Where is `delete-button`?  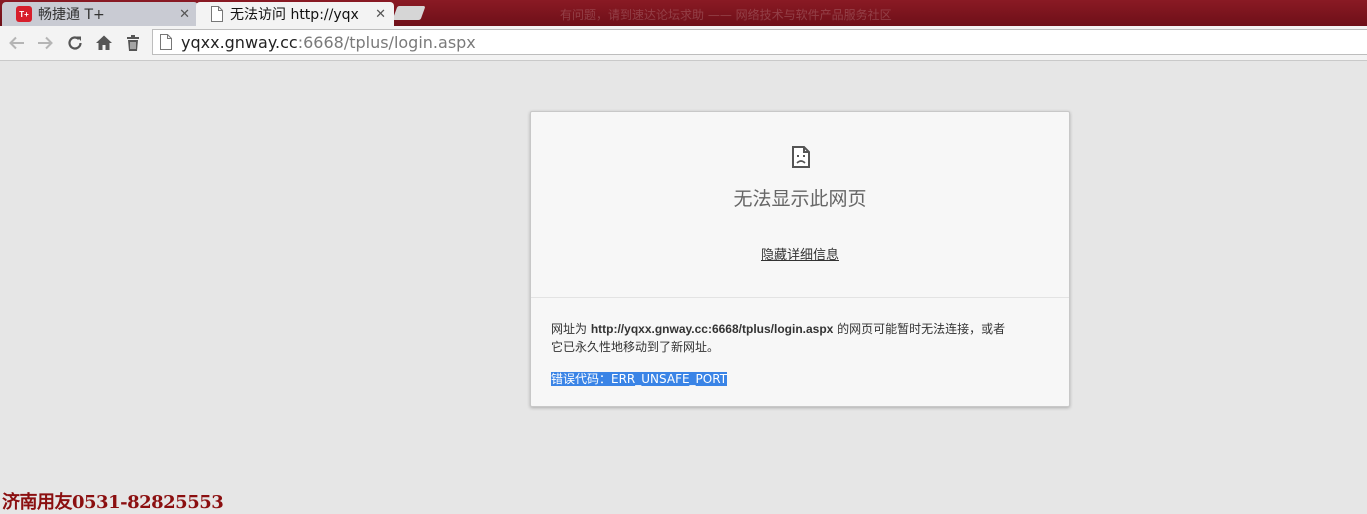
delete-button is located at coordinates (133, 43).